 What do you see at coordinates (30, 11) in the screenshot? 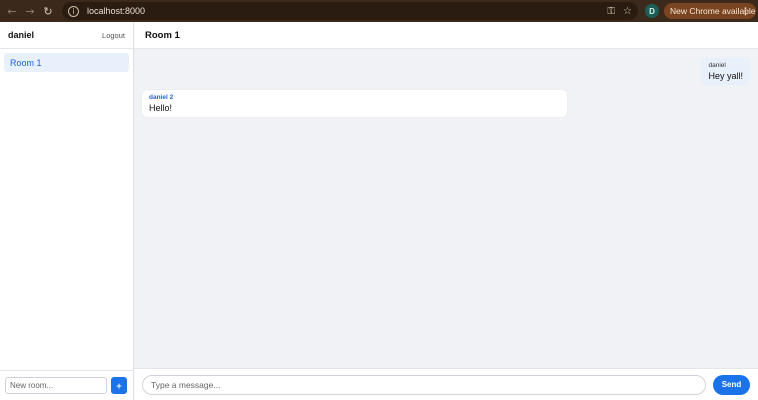
I see `forward-arrow-icon: →` at bounding box center [30, 11].